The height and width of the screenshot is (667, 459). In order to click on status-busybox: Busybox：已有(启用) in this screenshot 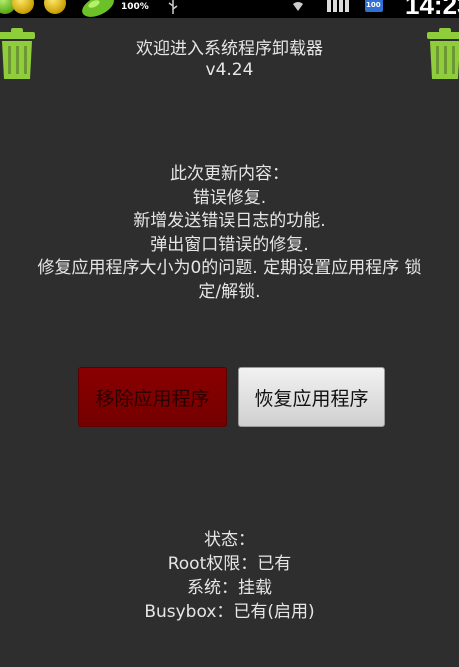, I will do `click(229, 612)`.